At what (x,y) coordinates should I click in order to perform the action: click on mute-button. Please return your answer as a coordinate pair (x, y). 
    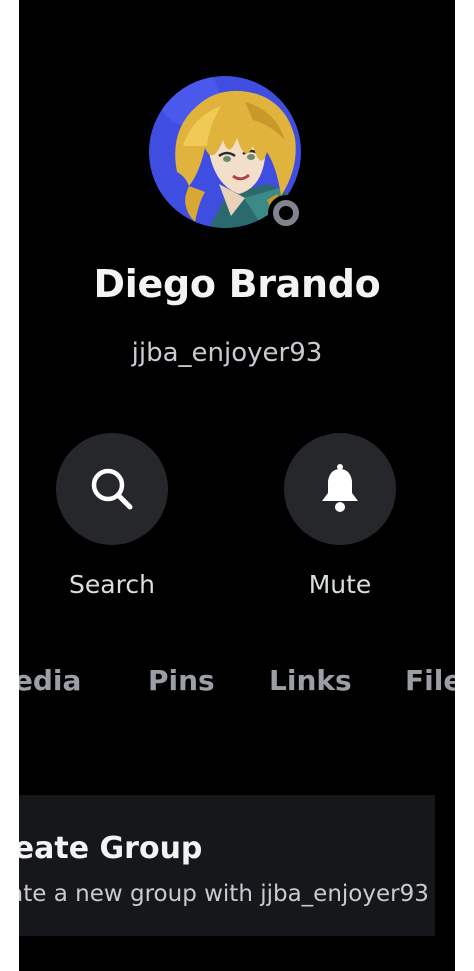
    Looking at the image, I should click on (340, 489).